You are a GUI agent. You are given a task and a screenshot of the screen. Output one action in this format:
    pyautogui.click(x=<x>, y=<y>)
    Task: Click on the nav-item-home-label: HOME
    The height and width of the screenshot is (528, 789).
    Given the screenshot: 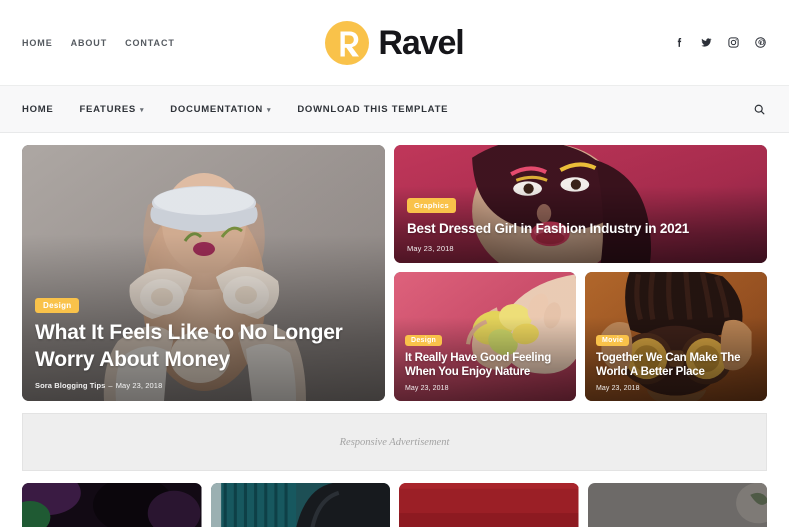 What is the action you would take?
    pyautogui.click(x=38, y=109)
    